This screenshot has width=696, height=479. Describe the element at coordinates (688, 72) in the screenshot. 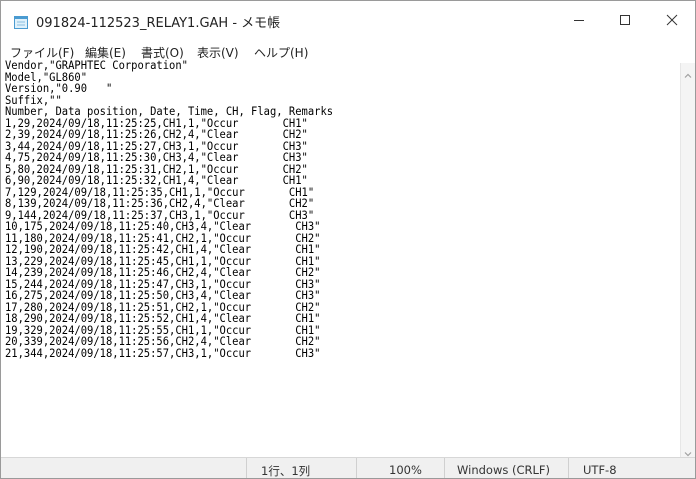

I see `scroll-up-icon` at that location.